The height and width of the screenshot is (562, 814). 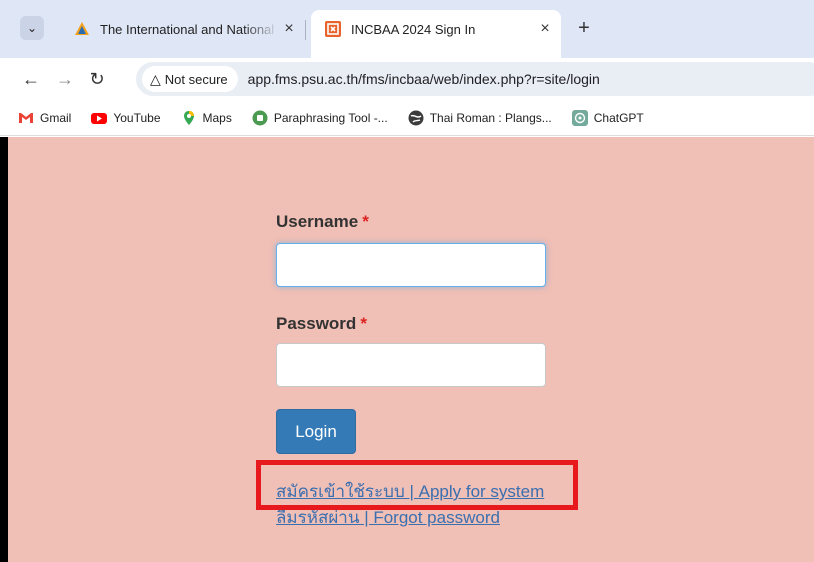 I want to click on bookmark-gmail: Gmail, so click(x=44, y=118).